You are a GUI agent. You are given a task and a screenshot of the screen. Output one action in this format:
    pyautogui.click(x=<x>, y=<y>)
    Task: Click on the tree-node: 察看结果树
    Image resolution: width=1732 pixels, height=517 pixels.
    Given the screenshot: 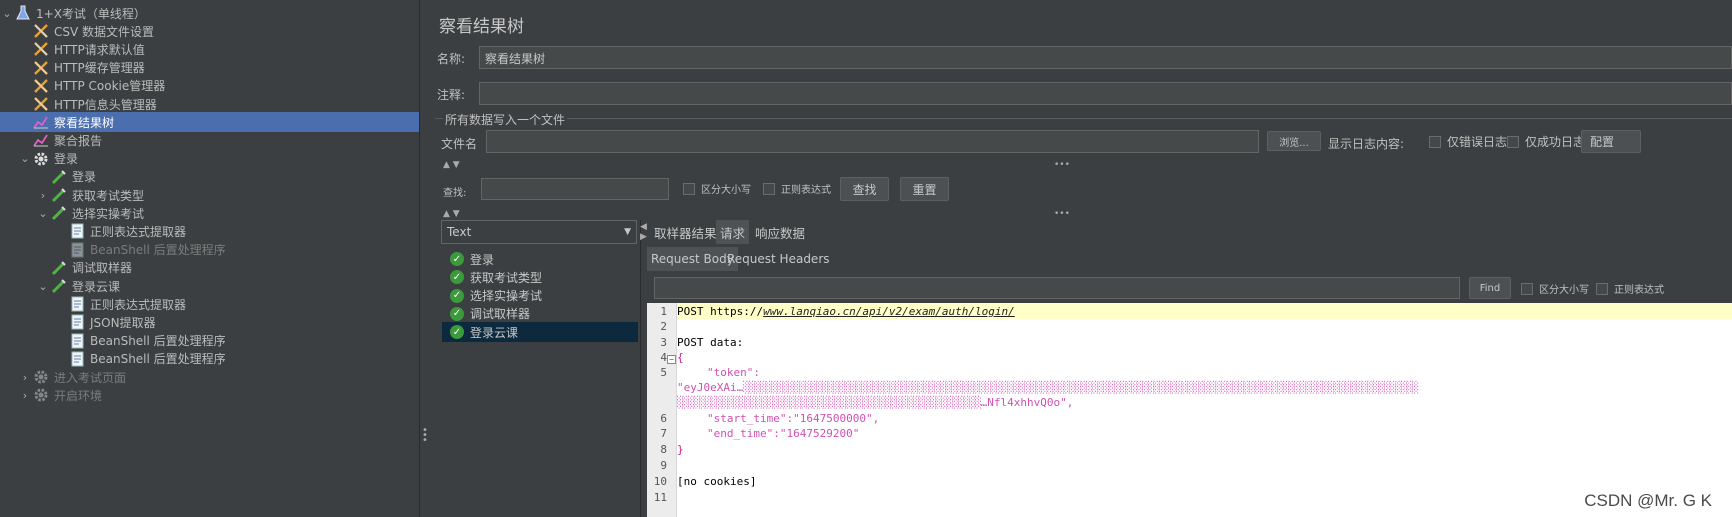 What is the action you would take?
    pyautogui.click(x=209, y=122)
    